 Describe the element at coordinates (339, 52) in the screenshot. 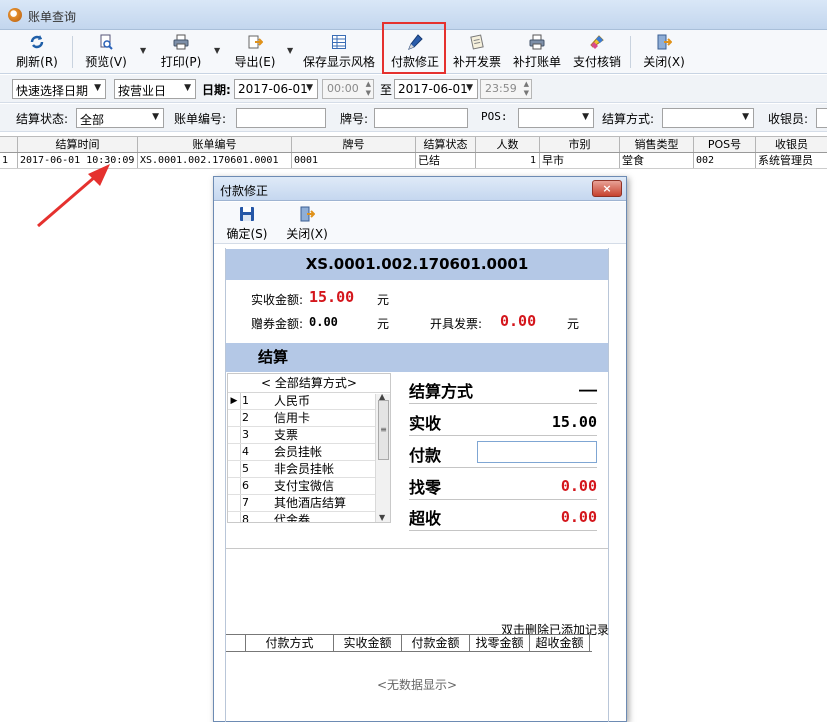

I see `save-style-button: 保存显示风格` at that location.